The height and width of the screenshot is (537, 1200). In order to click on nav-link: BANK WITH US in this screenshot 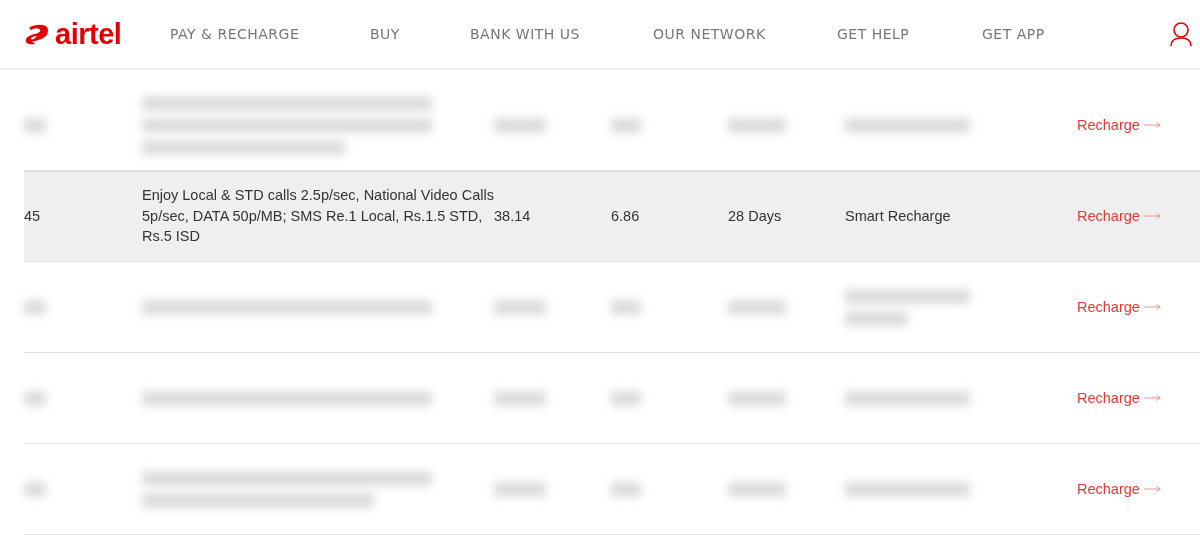, I will do `click(561, 34)`.